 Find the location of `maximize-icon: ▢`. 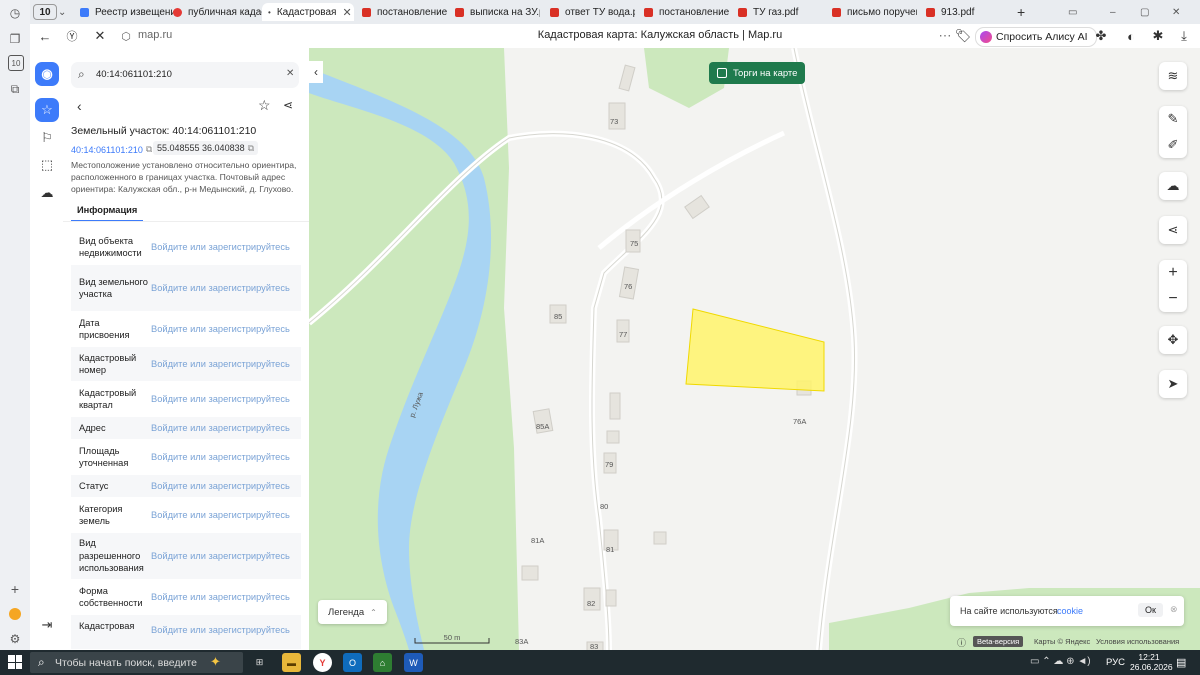

maximize-icon: ▢ is located at coordinates (1147, 12).